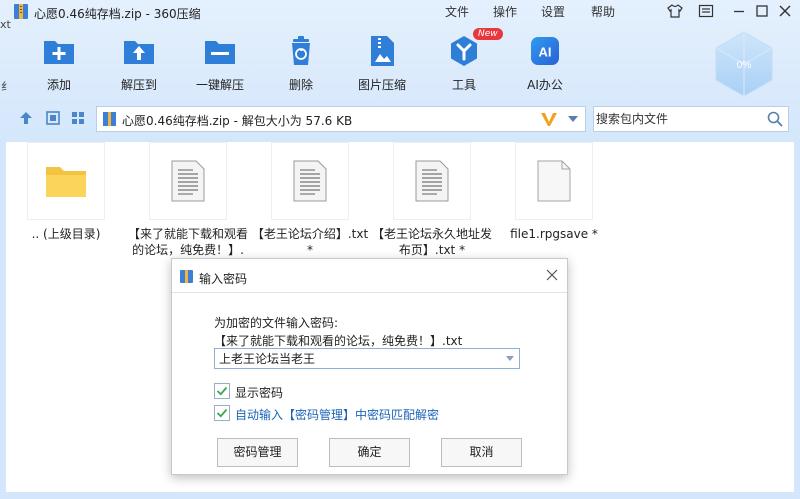 This screenshot has height=499, width=800. I want to click on address-bar: 心愿0.46纯存档.zip - 解包大小为 57.6 KB, so click(341, 119).